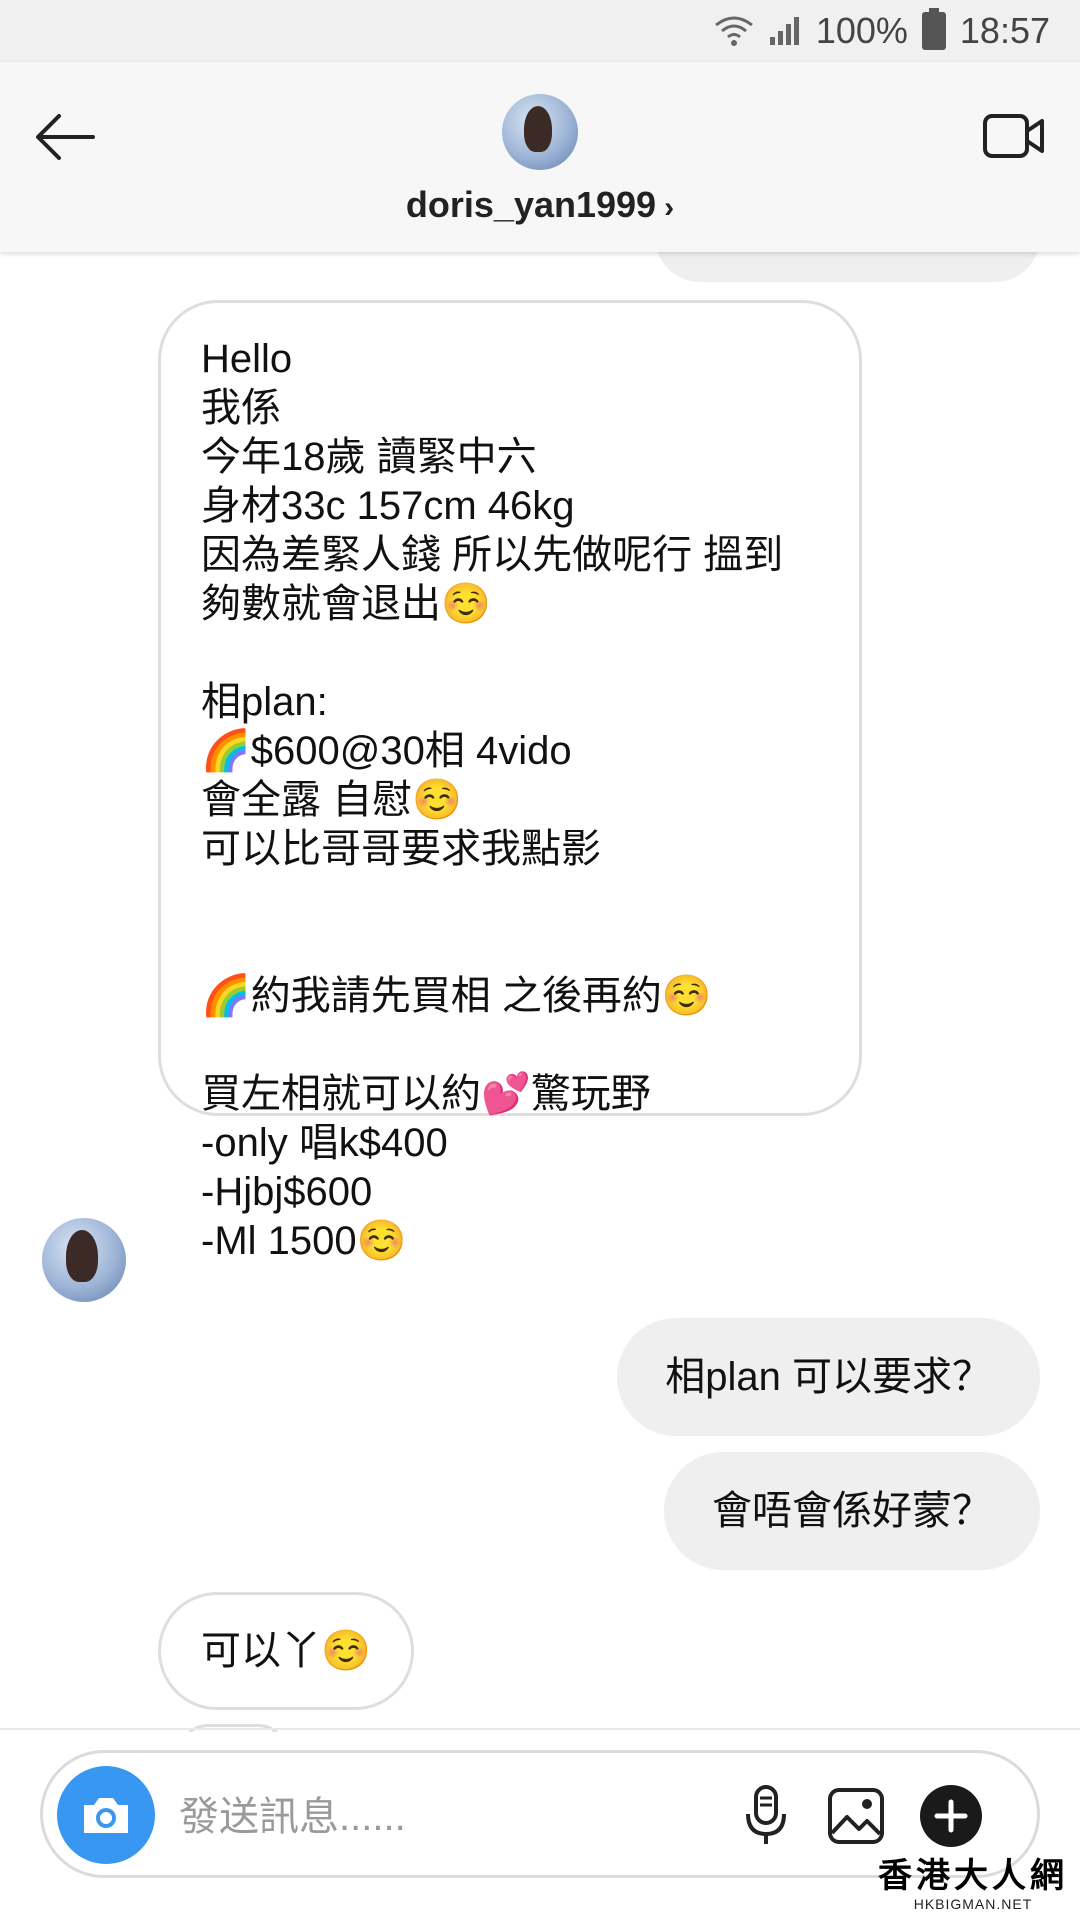 The width and height of the screenshot is (1080, 1920). Describe the element at coordinates (492, 555) in the screenshot. I see `message-line: 因為差緊人錢 所以先做呢行 搵到` at that location.